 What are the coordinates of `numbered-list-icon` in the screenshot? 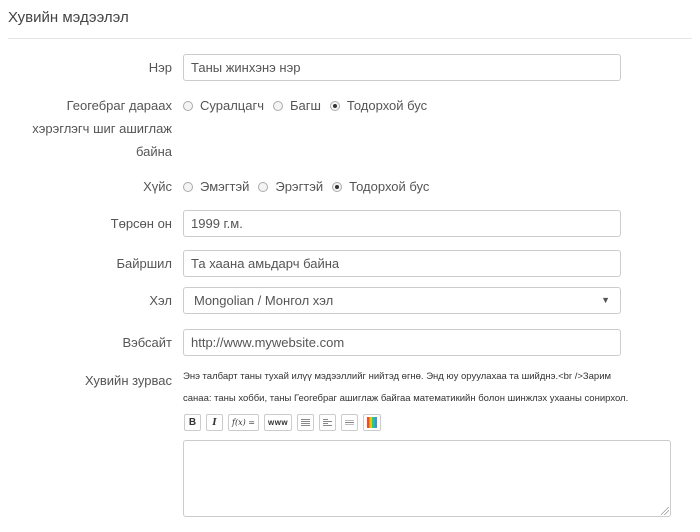 It's located at (328, 422).